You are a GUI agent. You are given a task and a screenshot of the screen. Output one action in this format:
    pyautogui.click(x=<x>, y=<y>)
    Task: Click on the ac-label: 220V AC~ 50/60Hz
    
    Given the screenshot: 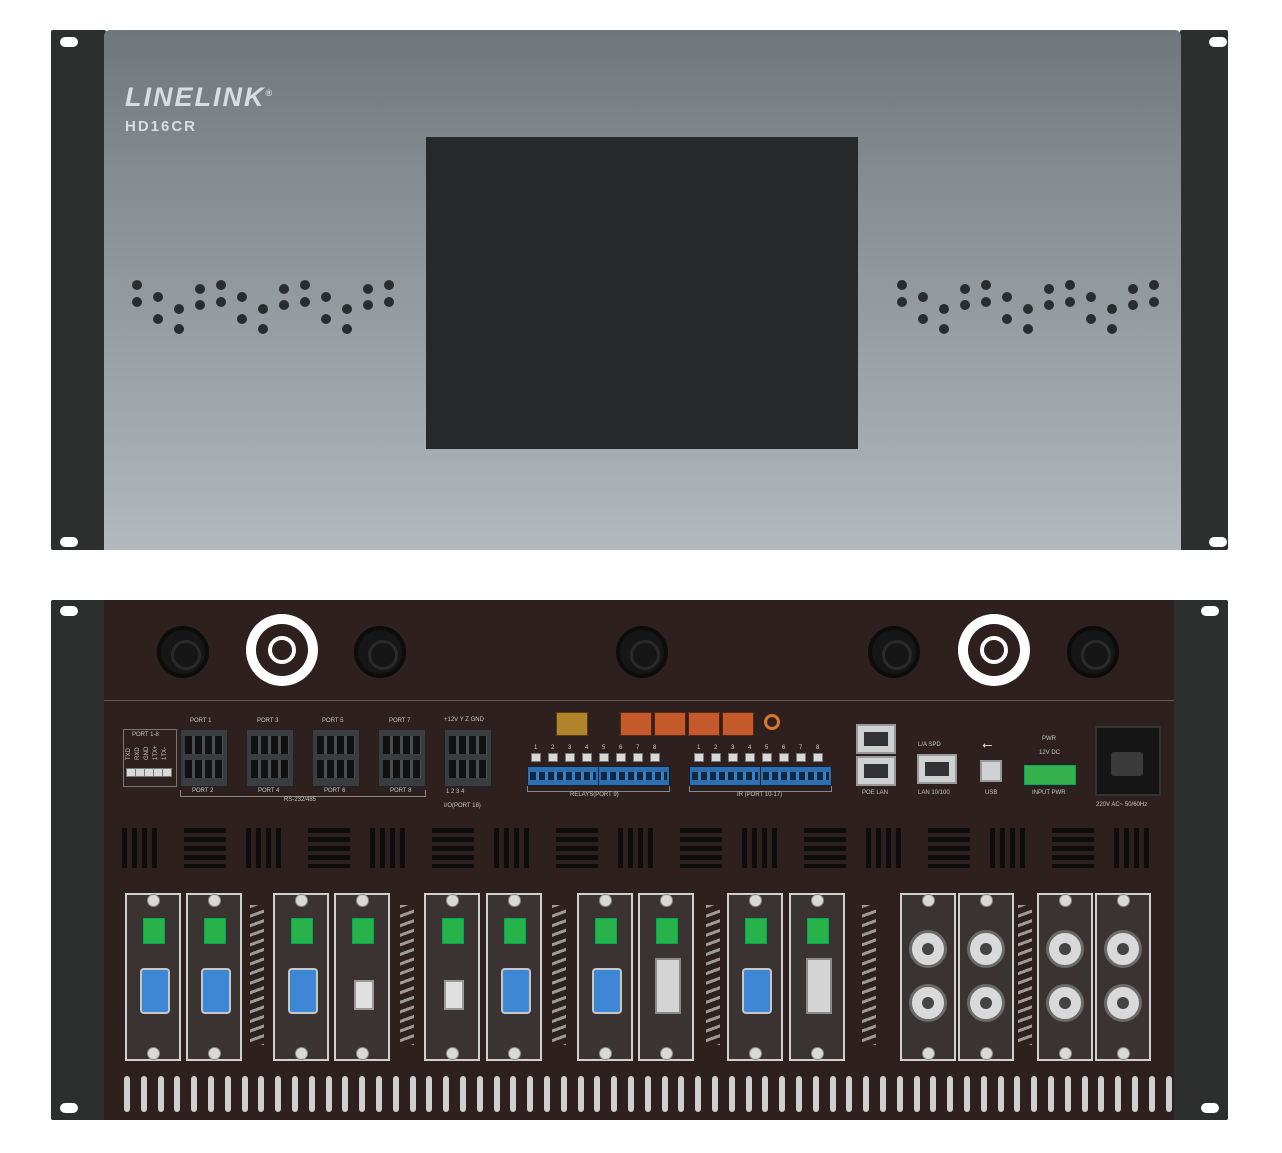 What is the action you would take?
    pyautogui.click(x=1122, y=805)
    